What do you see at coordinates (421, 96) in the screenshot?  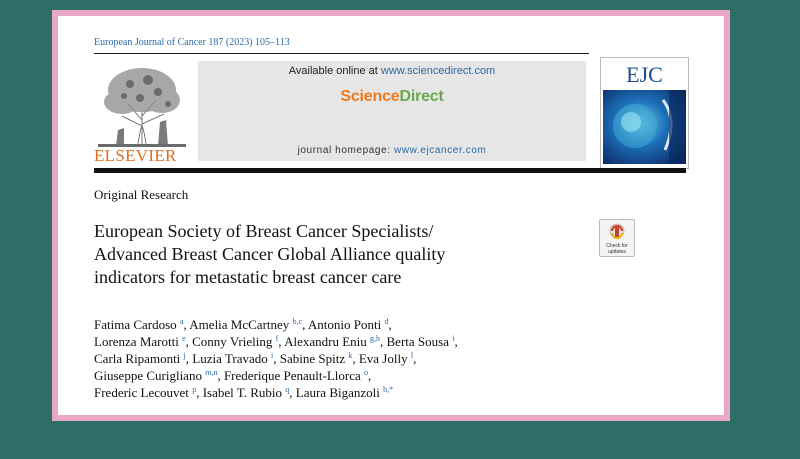 I see `sciencedirect-logo-direct: Direct` at bounding box center [421, 96].